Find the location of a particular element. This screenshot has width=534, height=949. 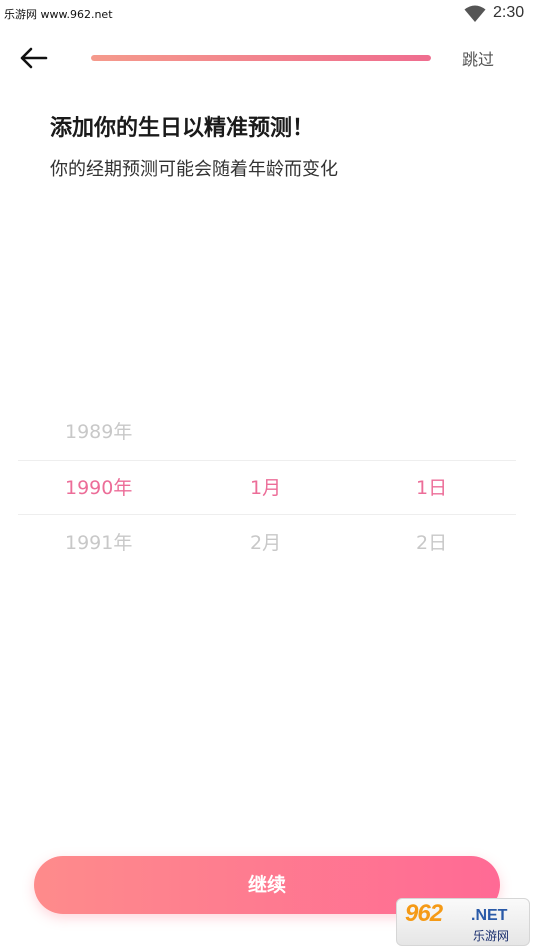

skip-button: 跳过 is located at coordinates (478, 58).